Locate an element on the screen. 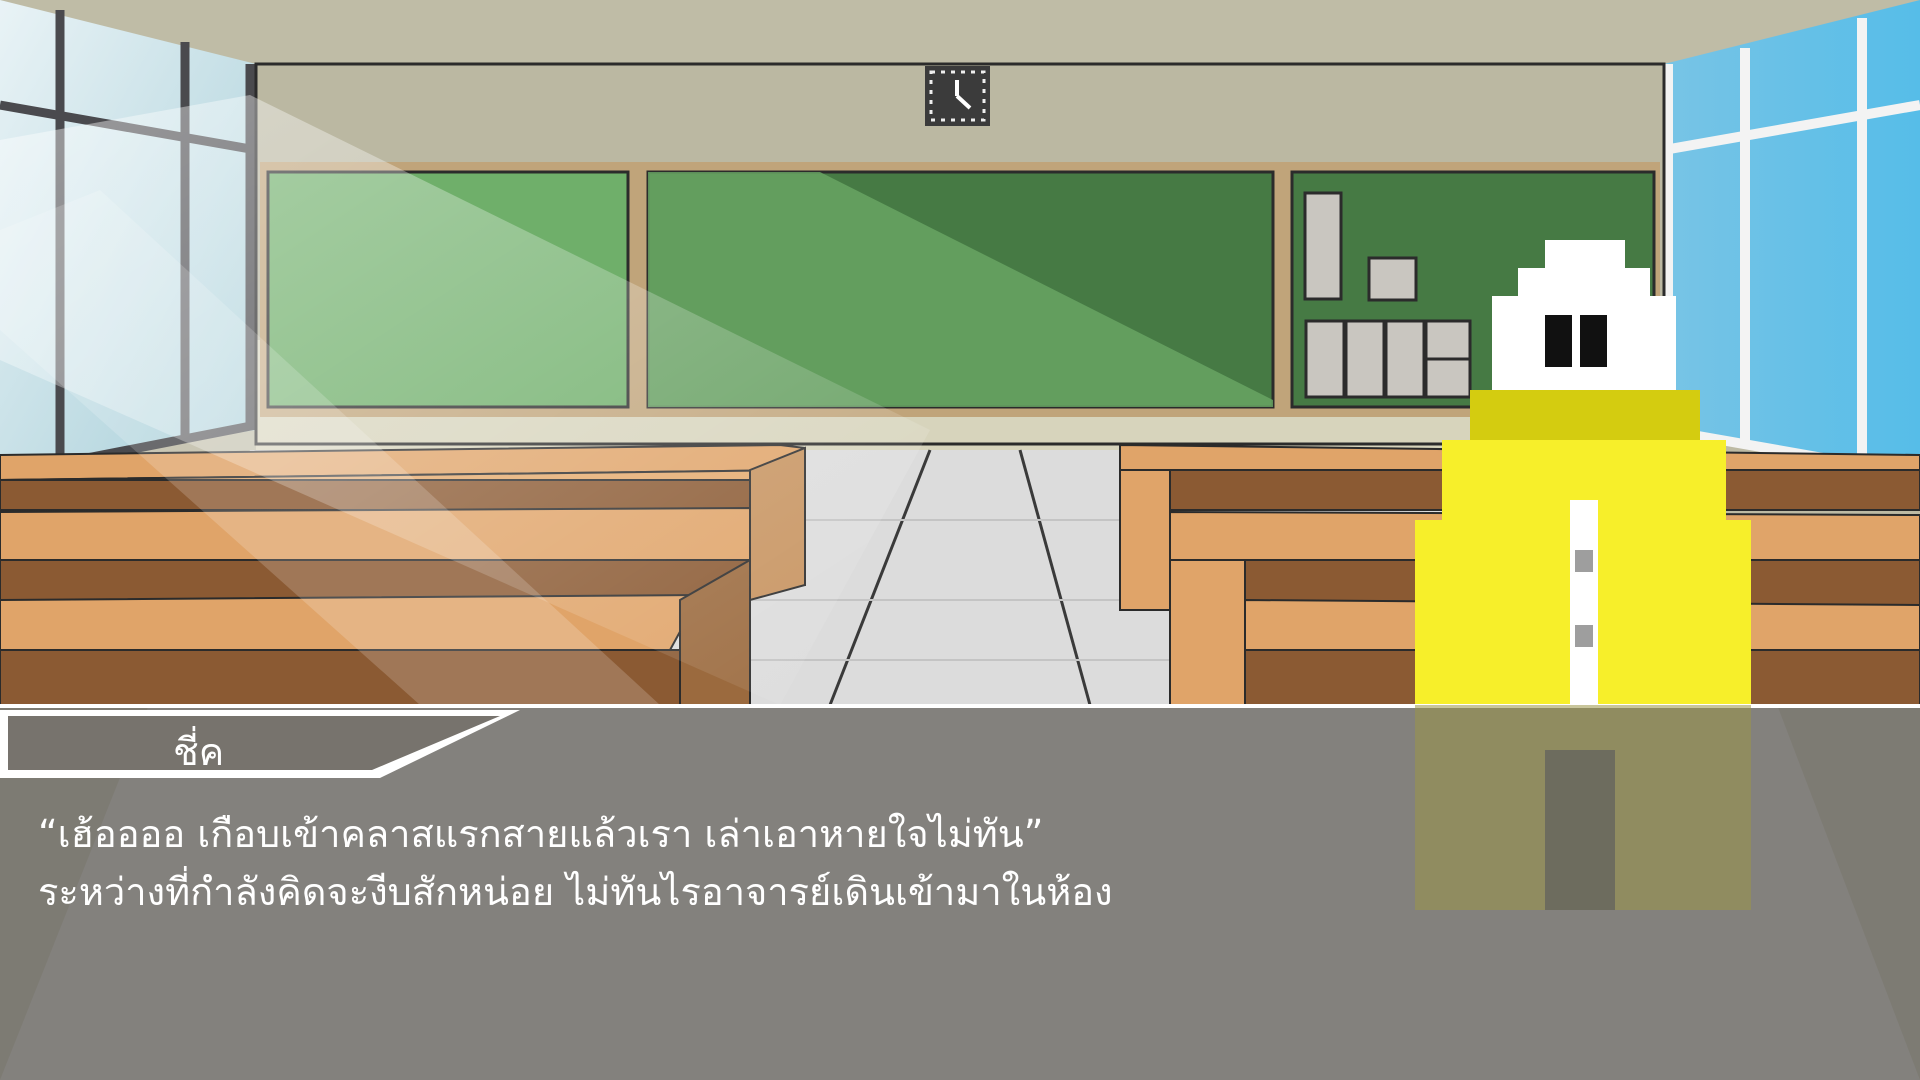 The image size is (1920, 1080). character-eye-left is located at coordinates (1558, 341).